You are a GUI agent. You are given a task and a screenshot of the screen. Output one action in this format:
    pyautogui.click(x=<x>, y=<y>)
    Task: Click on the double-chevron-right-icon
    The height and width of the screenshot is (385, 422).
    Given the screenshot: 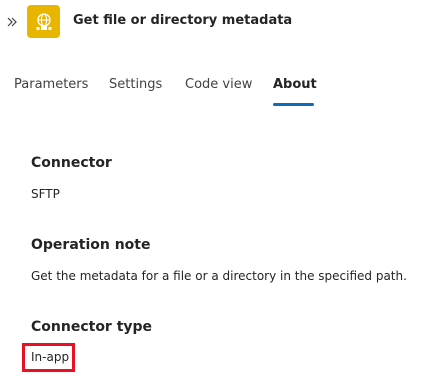 What is the action you would take?
    pyautogui.click(x=12, y=22)
    